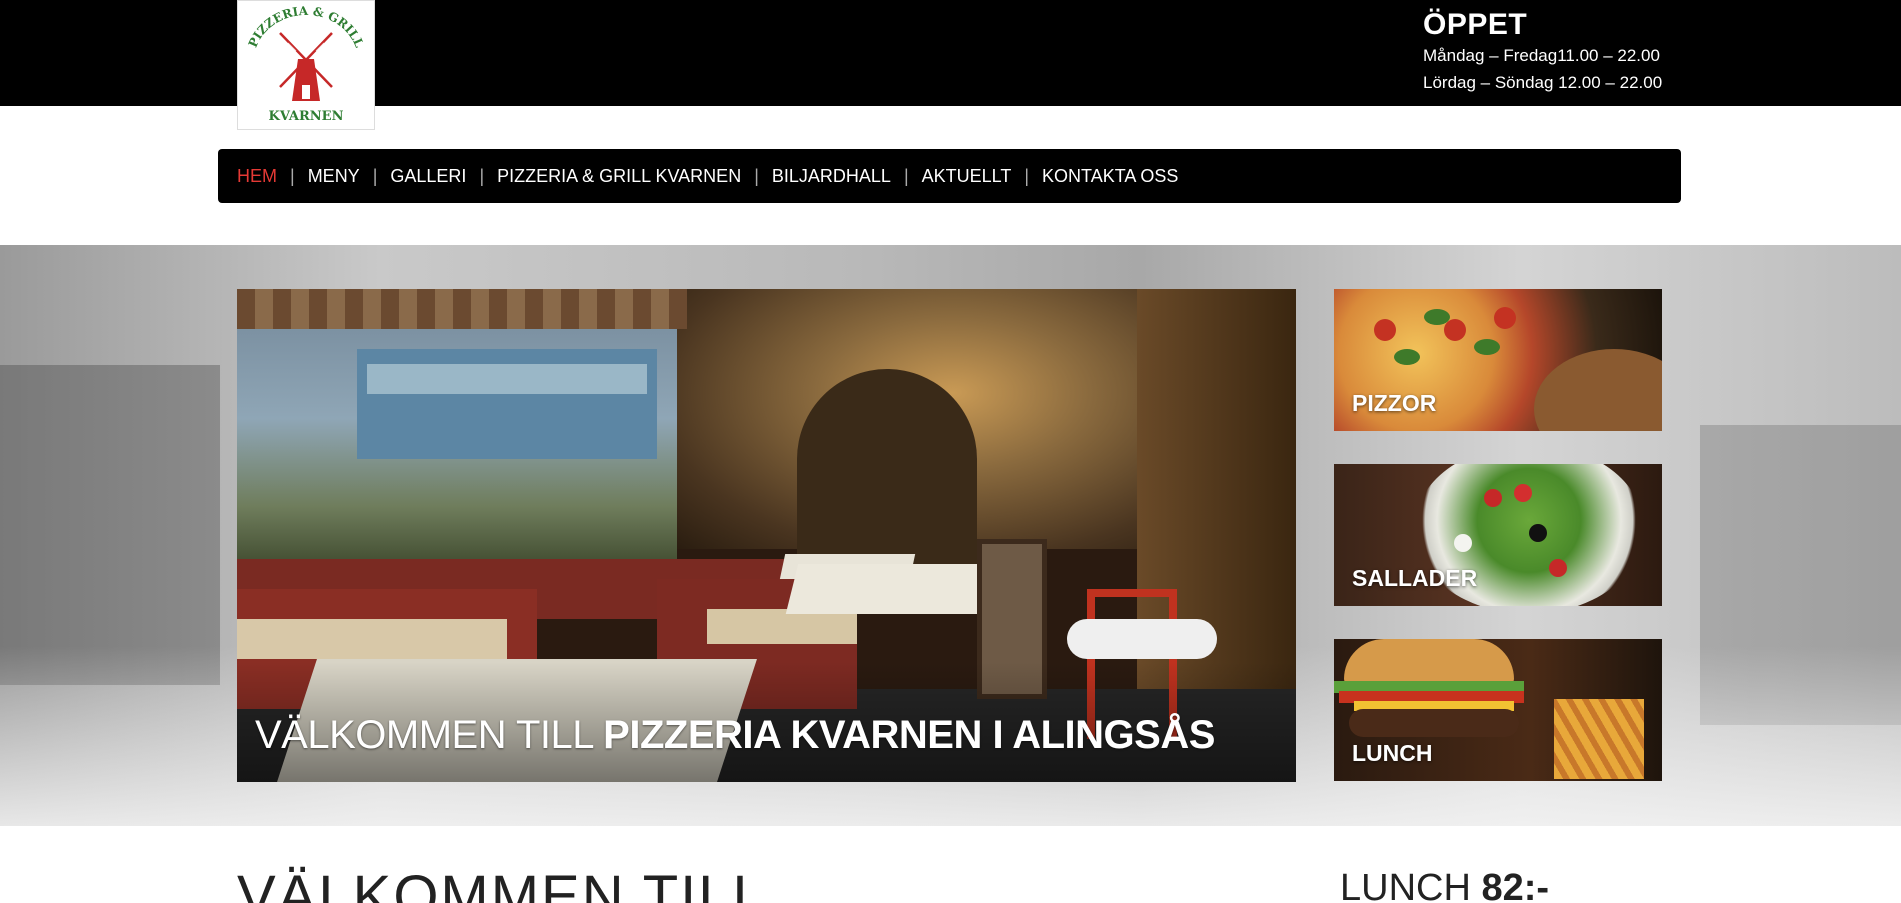 The image size is (1901, 903). Describe the element at coordinates (1475, 24) in the screenshot. I see `opening-hours-title: ÖPPET` at that location.